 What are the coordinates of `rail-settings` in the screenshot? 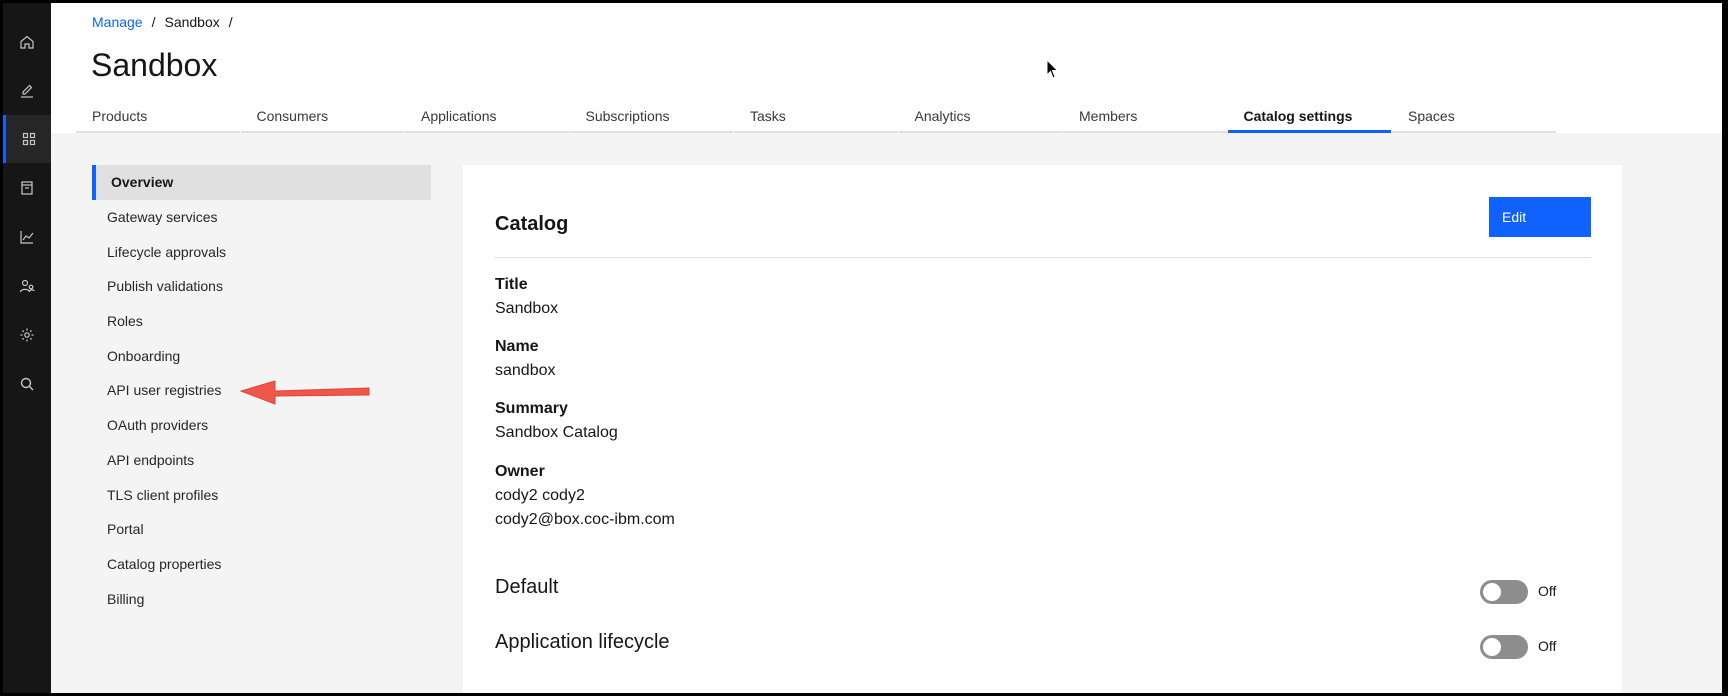 It's located at (27, 335).